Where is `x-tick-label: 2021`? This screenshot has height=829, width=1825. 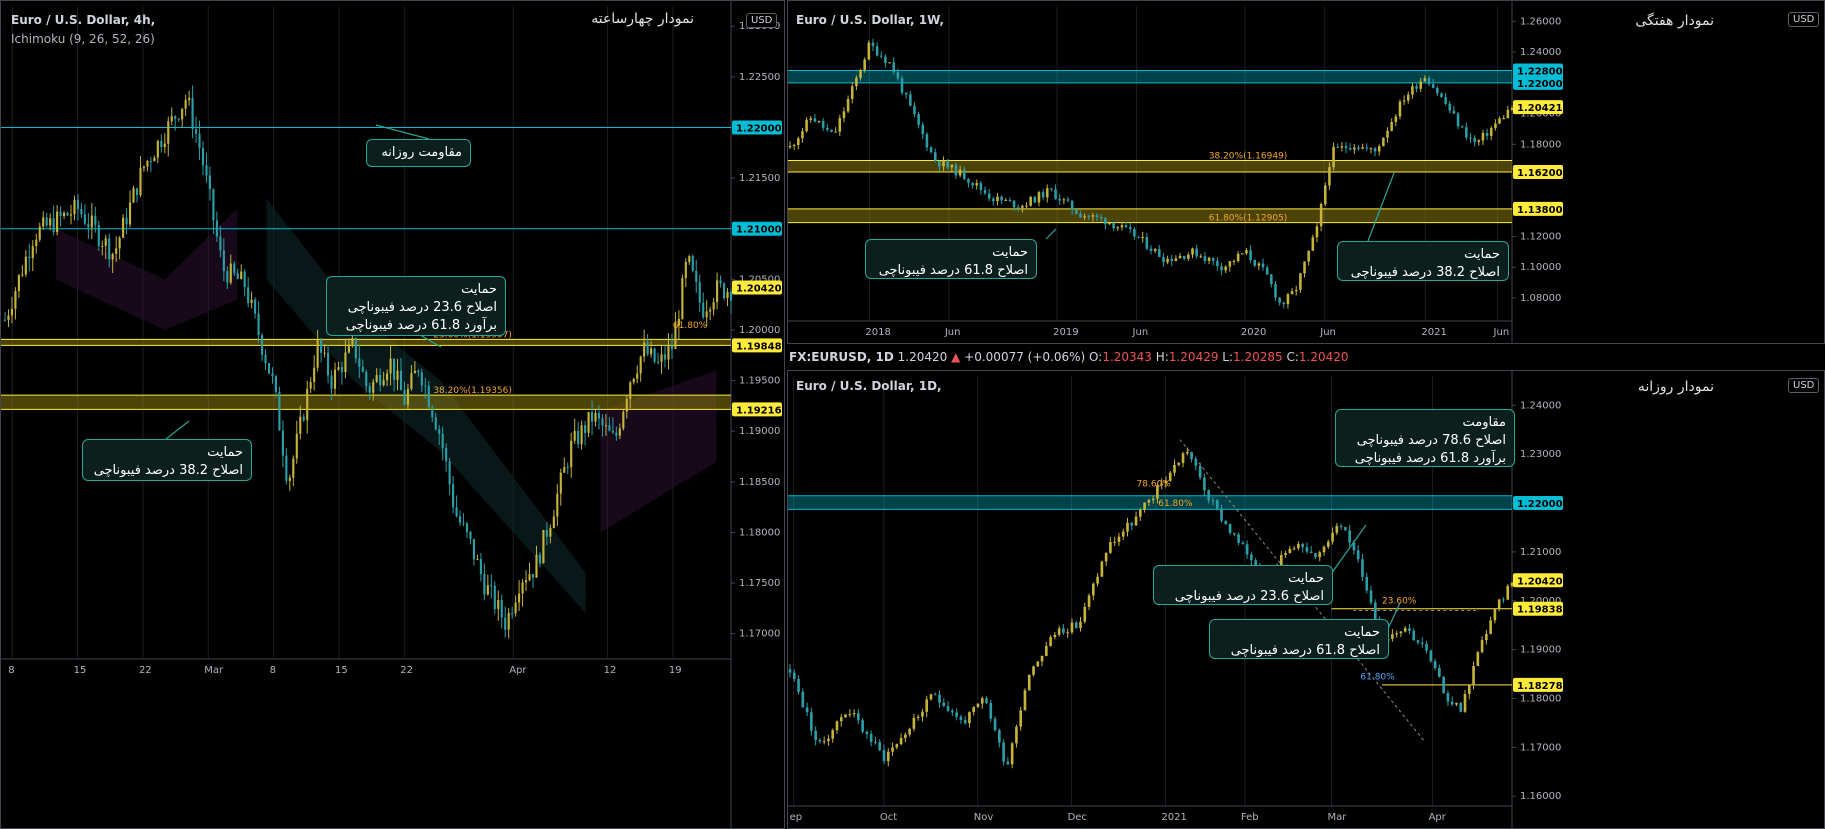 x-tick-label: 2021 is located at coordinates (1173, 817).